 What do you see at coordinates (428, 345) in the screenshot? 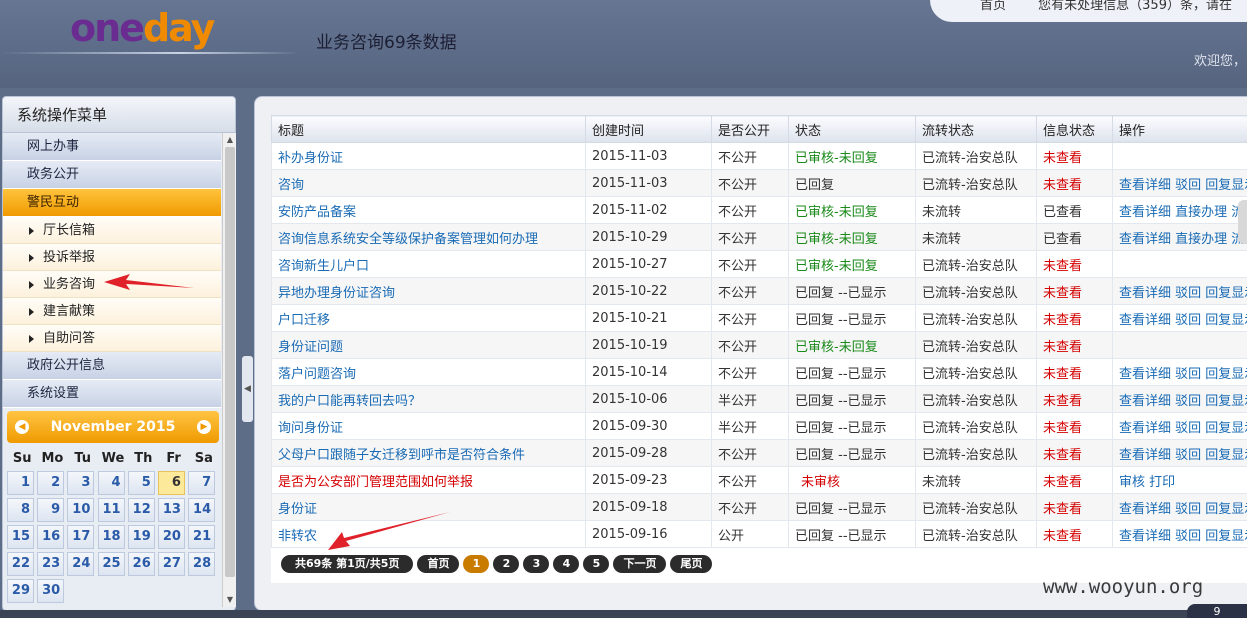
I see `inquiry-title-link: 身份证问题` at bounding box center [428, 345].